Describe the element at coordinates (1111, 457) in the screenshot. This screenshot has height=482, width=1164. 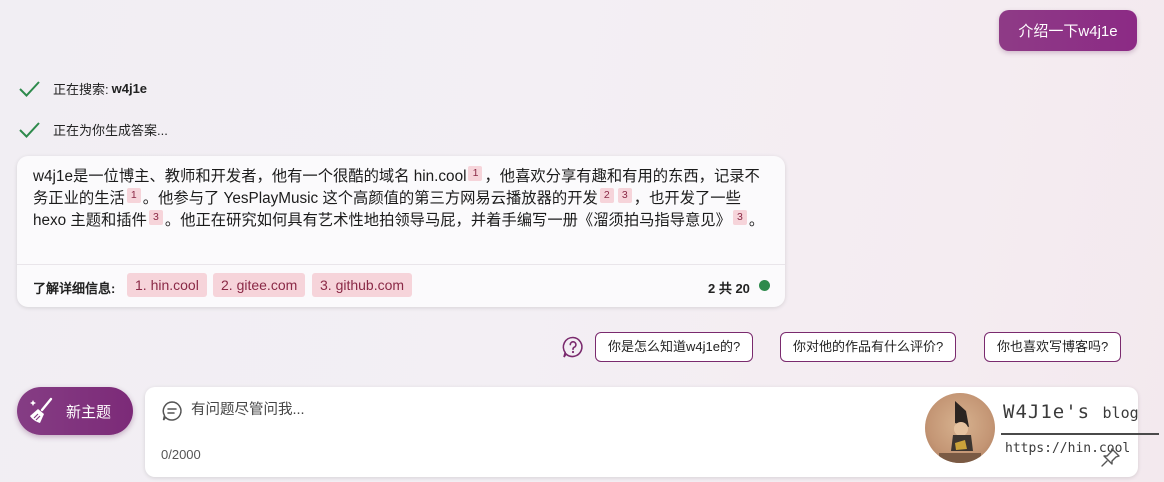
I see `pin-icon` at that location.